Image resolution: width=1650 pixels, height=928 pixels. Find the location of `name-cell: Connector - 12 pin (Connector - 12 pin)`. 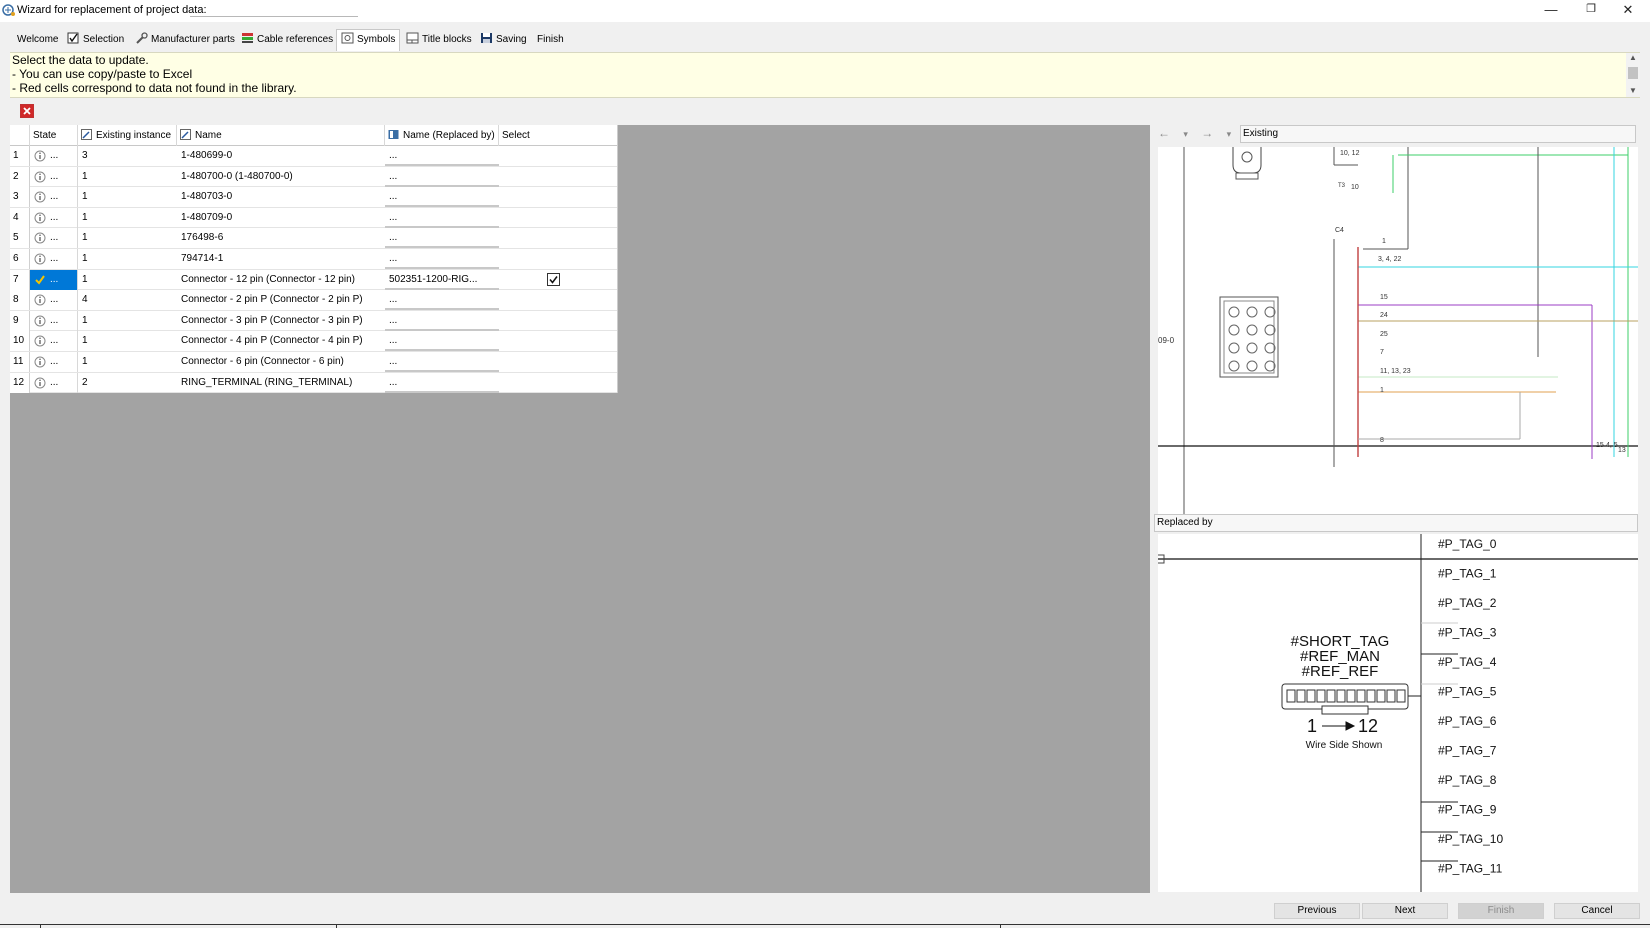

name-cell: Connector - 12 pin (Connector - 12 pin) is located at coordinates (281, 280).